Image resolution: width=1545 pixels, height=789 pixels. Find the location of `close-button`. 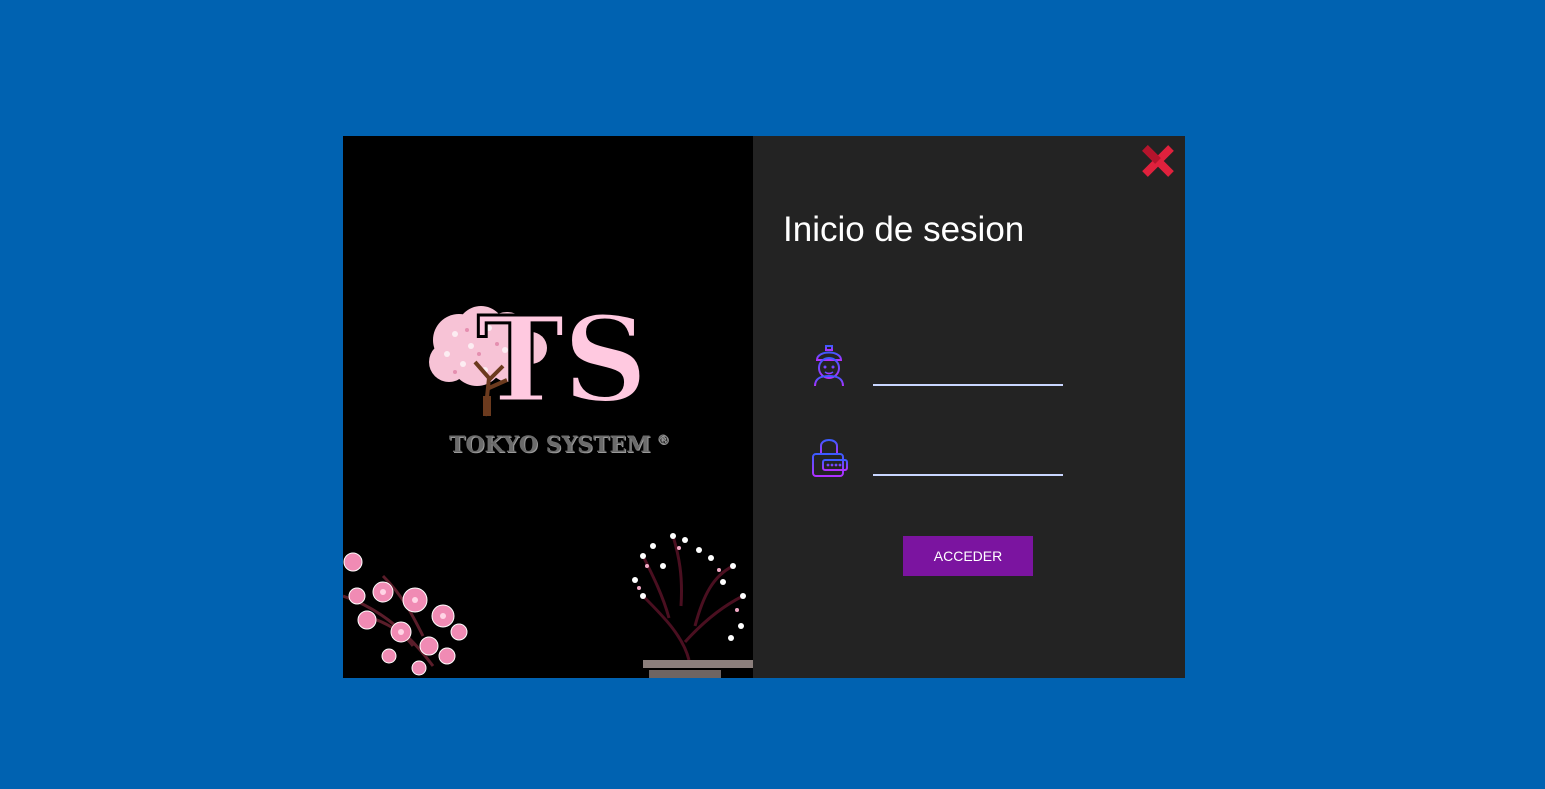

close-button is located at coordinates (1158, 161).